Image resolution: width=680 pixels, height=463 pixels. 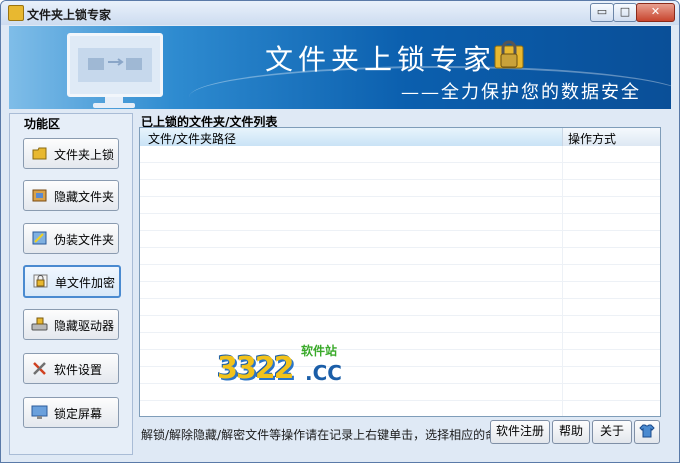 I want to click on hide-folder-button: 隐藏文件夹, so click(x=71, y=195).